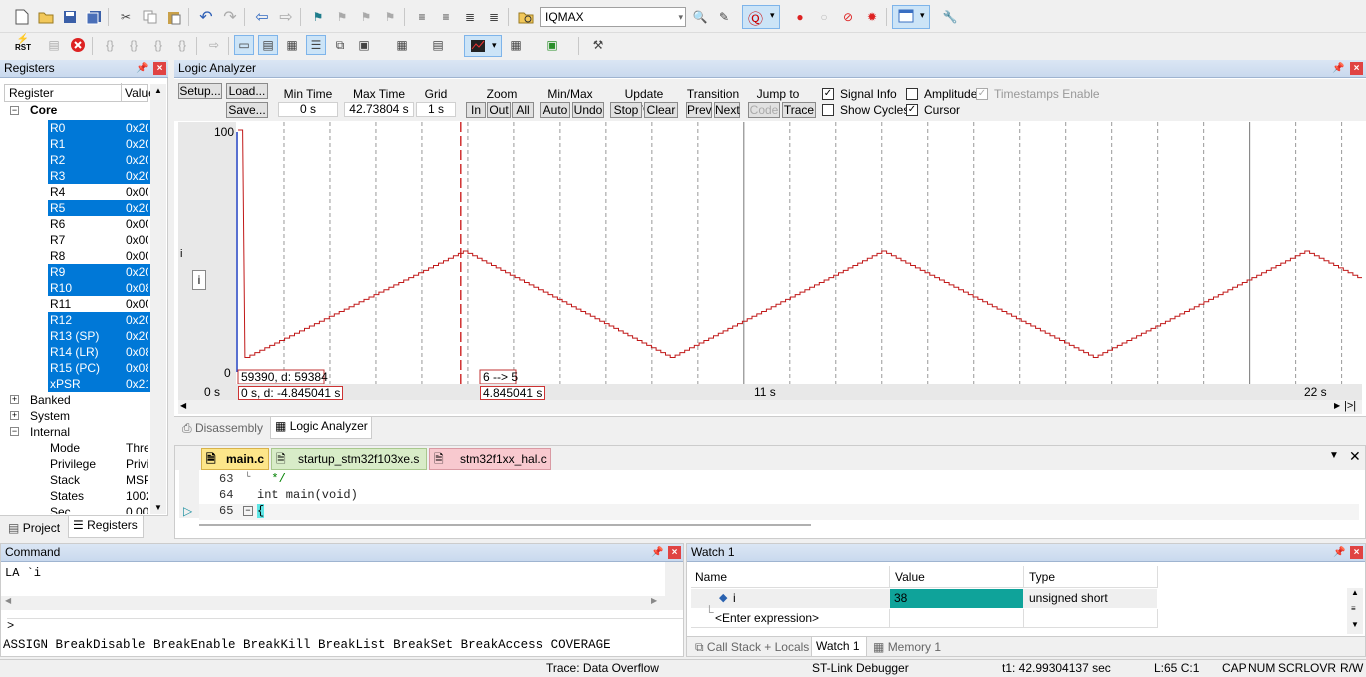 The image size is (1366, 677). Describe the element at coordinates (75, 272) in the screenshot. I see `register-row: R9 0x20` at that location.